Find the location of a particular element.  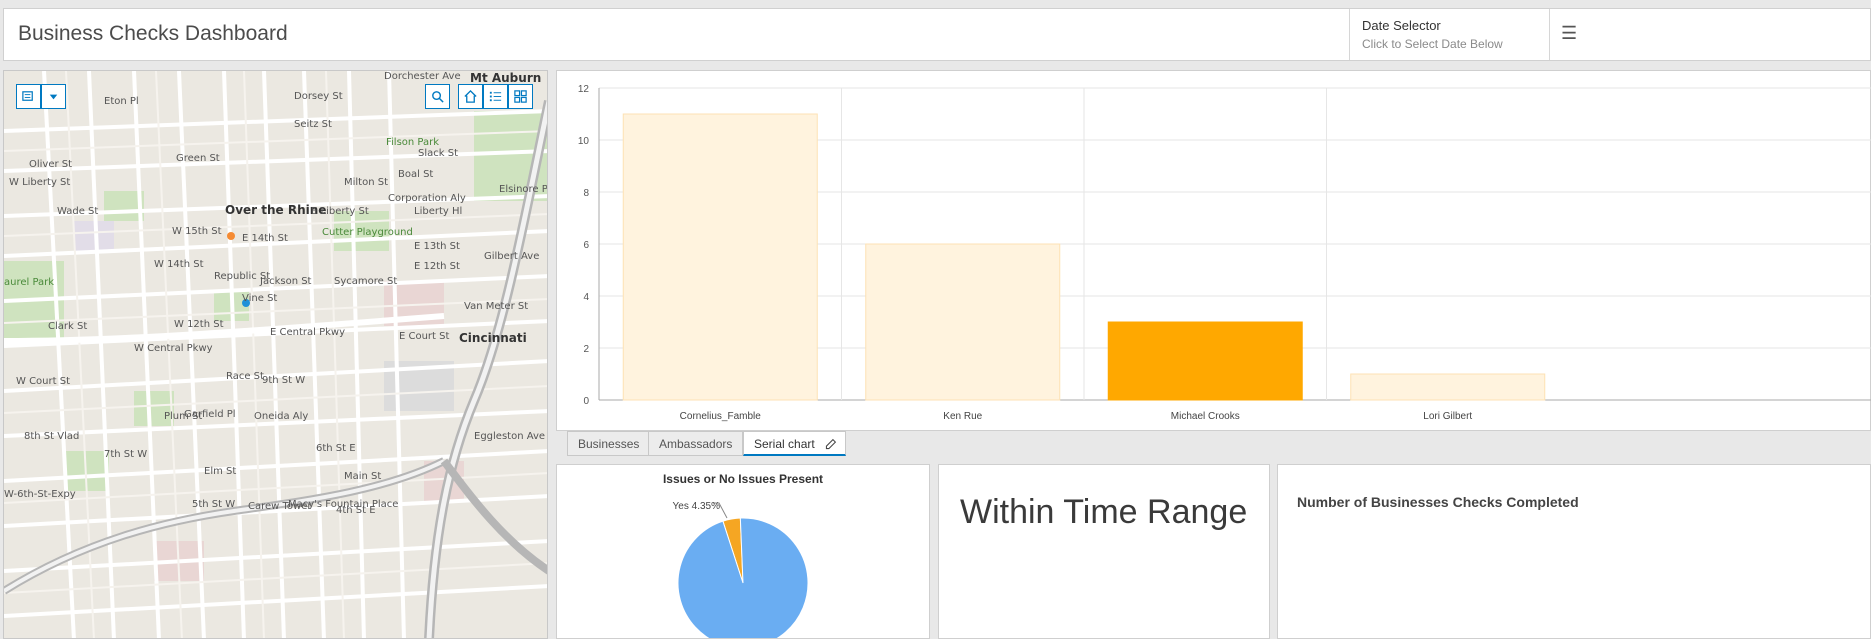

dropdown-icon is located at coordinates (53, 97).